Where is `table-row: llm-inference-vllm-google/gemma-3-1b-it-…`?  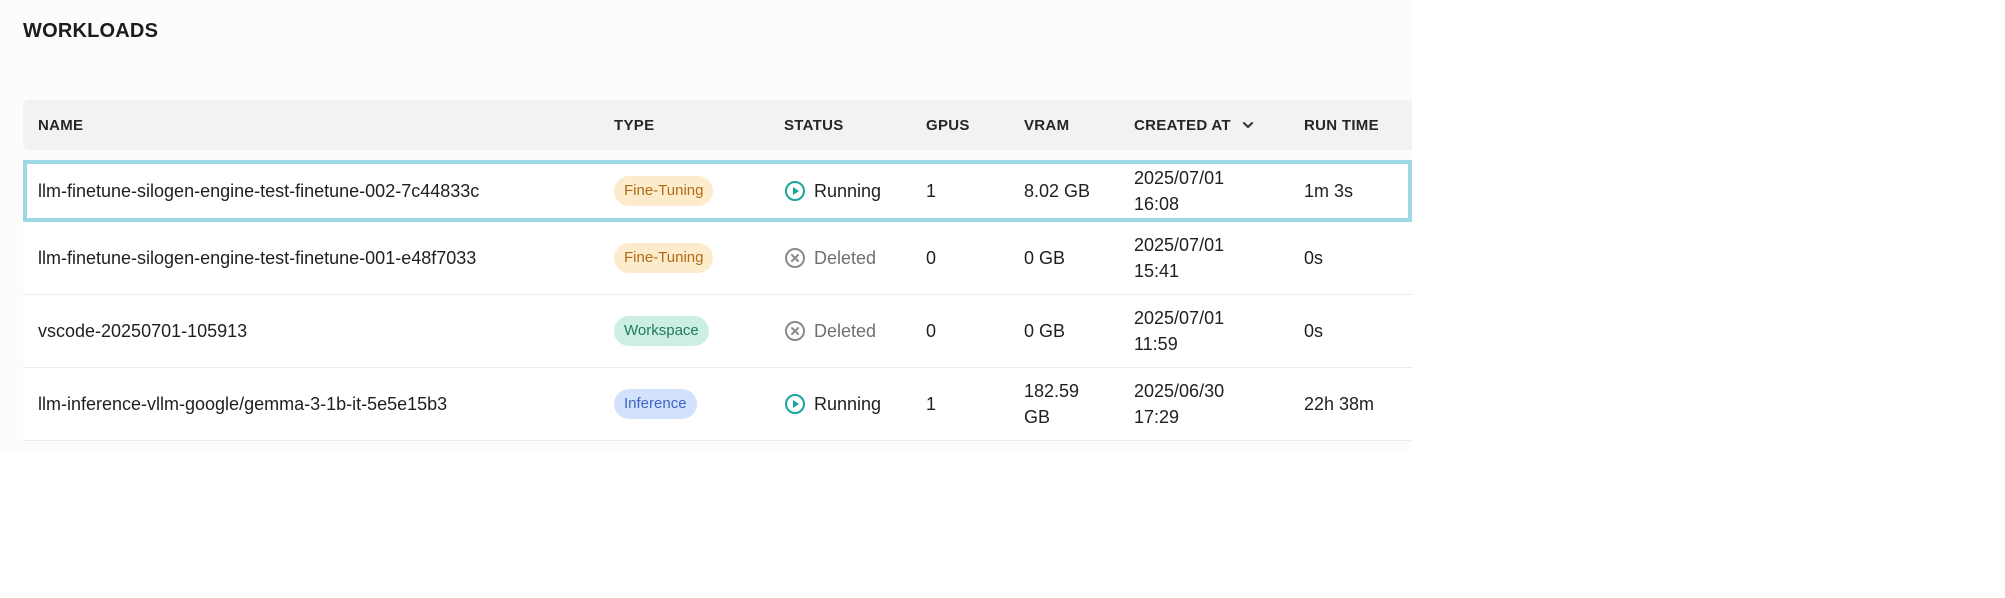 table-row: llm-inference-vllm-google/gemma-3-1b-it-… is located at coordinates (717, 404).